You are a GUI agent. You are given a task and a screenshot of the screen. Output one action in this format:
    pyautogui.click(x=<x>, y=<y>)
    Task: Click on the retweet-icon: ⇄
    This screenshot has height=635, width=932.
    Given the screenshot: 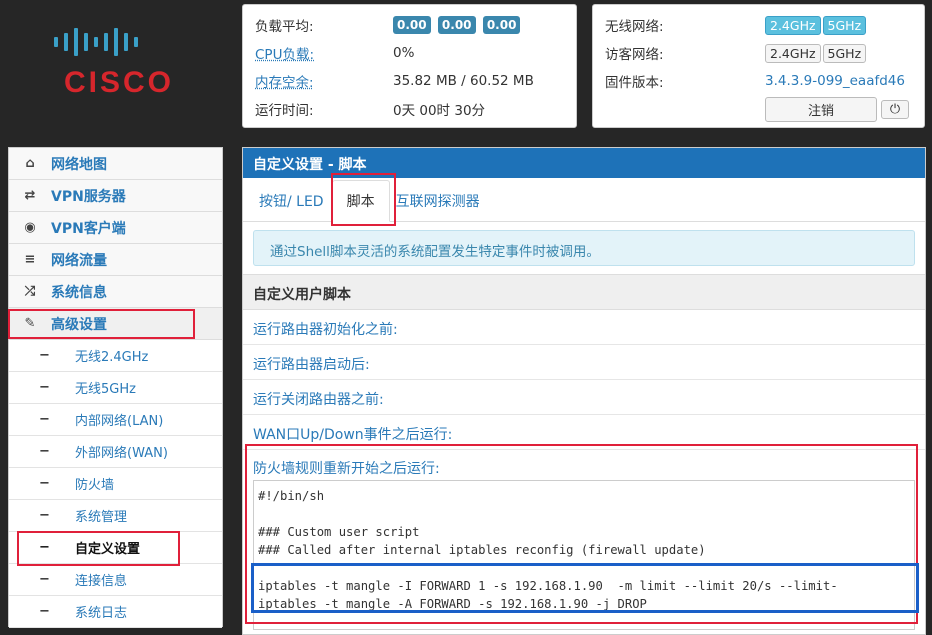 What is the action you would take?
    pyautogui.click(x=30, y=195)
    